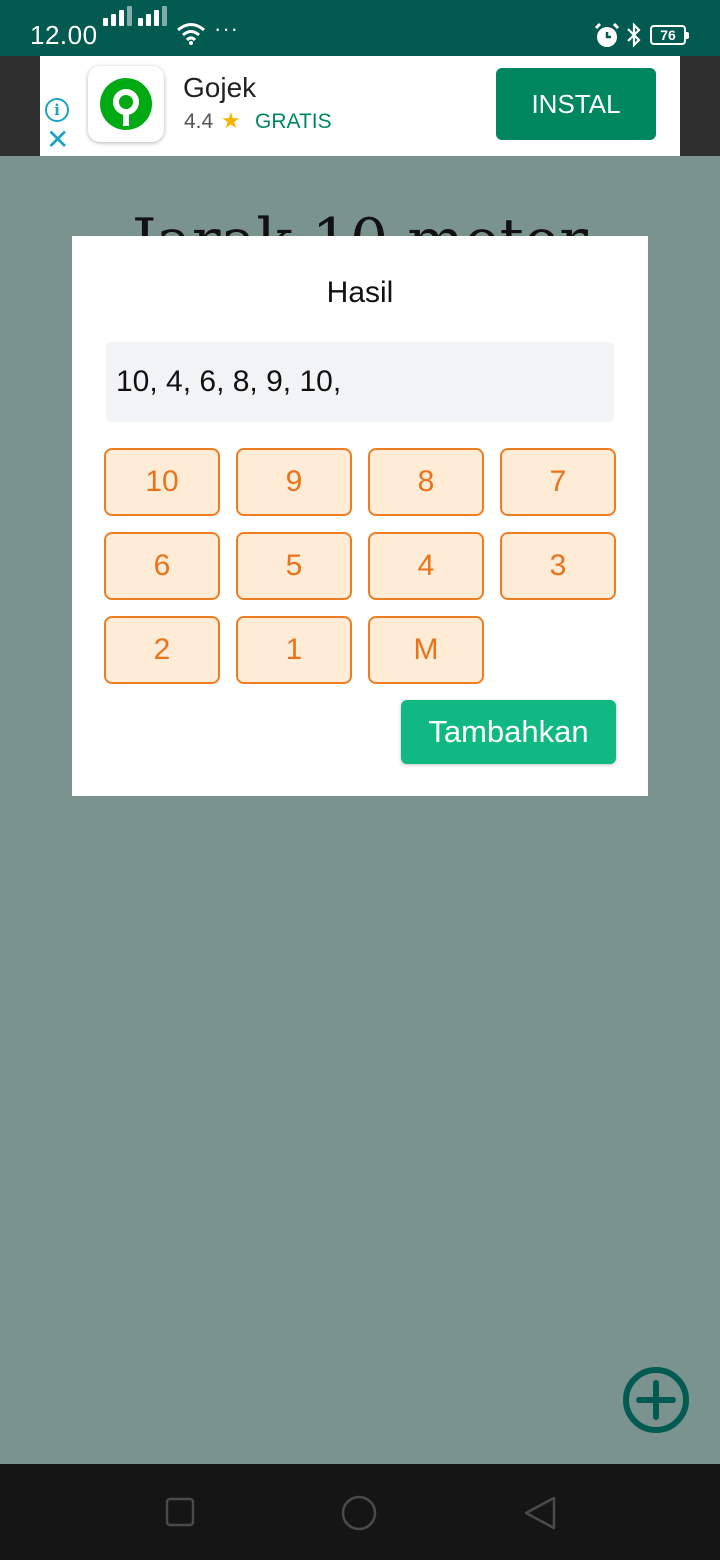 The width and height of the screenshot is (720, 1560). I want to click on ad-price: GRATIS, so click(293, 121).